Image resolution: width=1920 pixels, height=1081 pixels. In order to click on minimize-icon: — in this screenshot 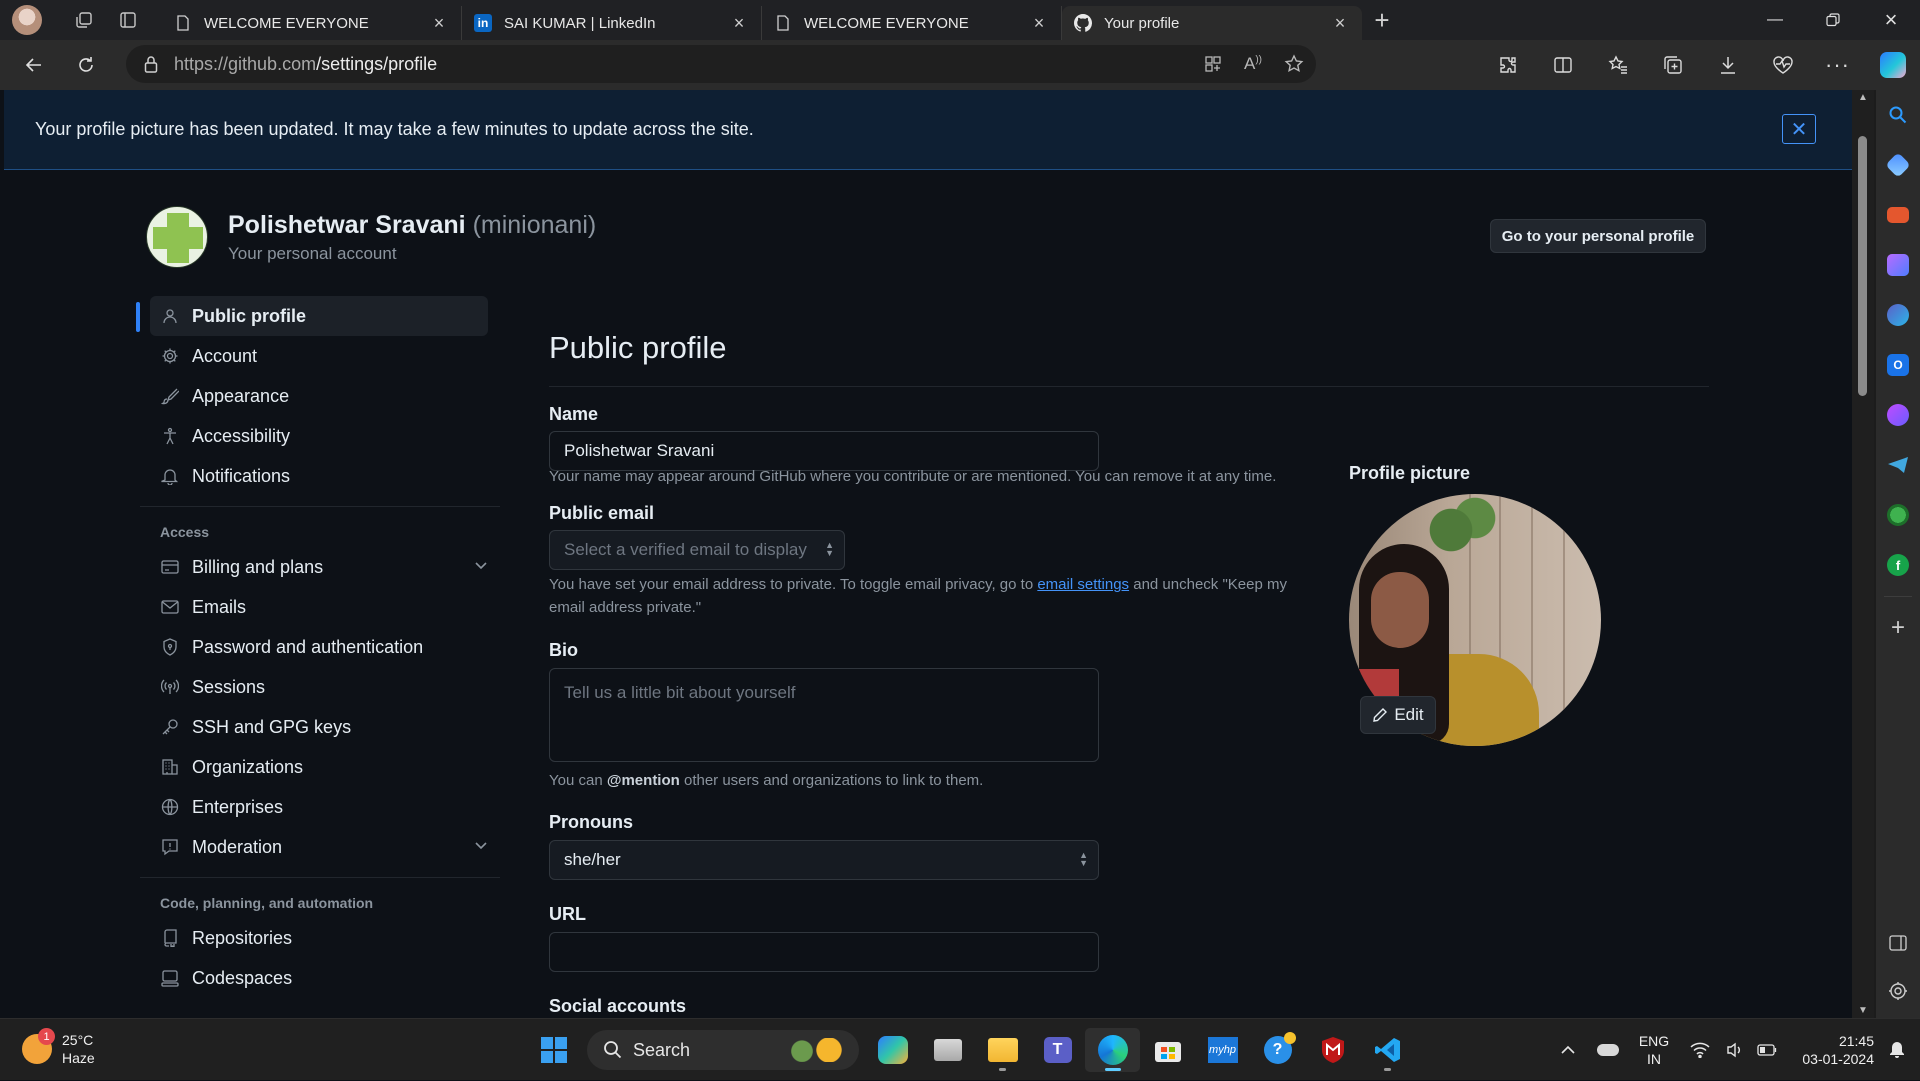, I will do `click(1775, 20)`.